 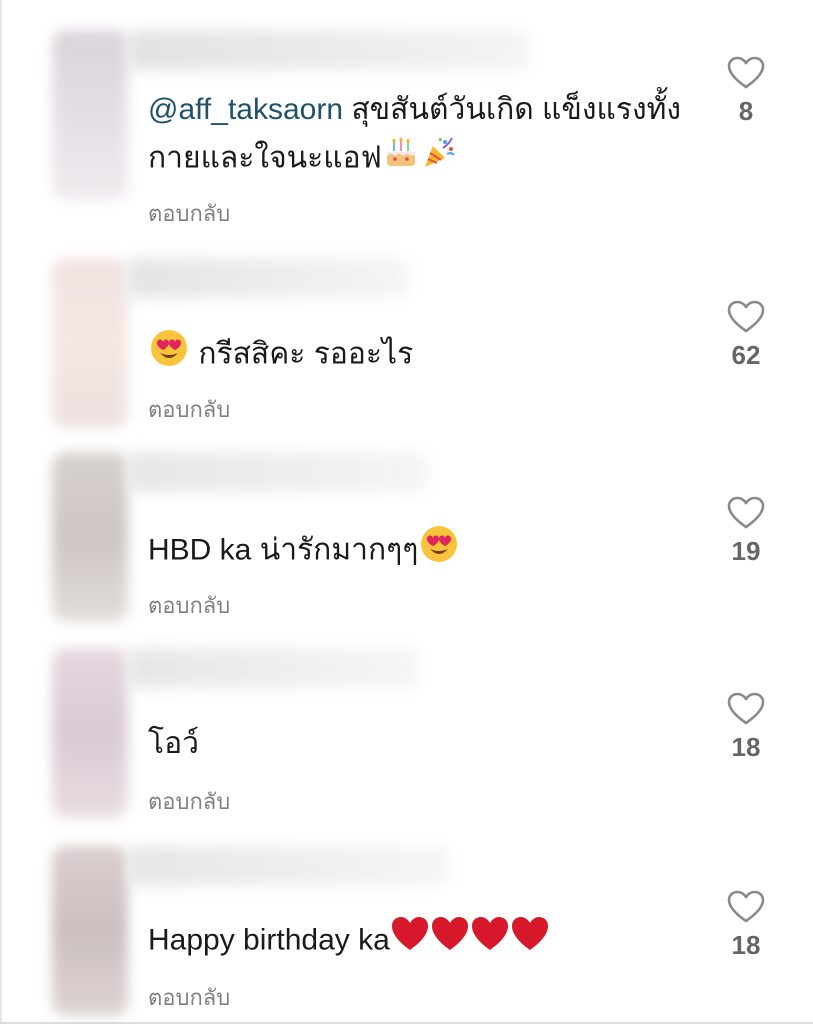 What do you see at coordinates (746, 335) in the screenshot?
I see `like-button: 62` at bounding box center [746, 335].